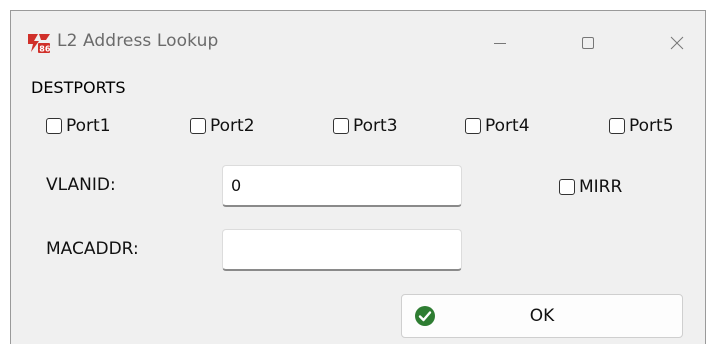 The image size is (715, 344). I want to click on port2-checkbox: Port2, so click(222, 126).